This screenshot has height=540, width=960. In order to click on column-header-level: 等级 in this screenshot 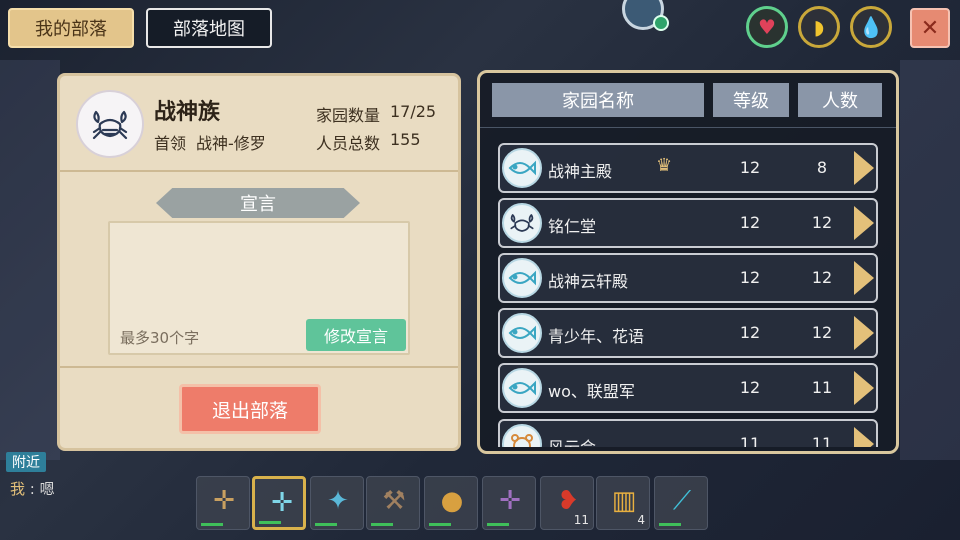, I will do `click(751, 100)`.